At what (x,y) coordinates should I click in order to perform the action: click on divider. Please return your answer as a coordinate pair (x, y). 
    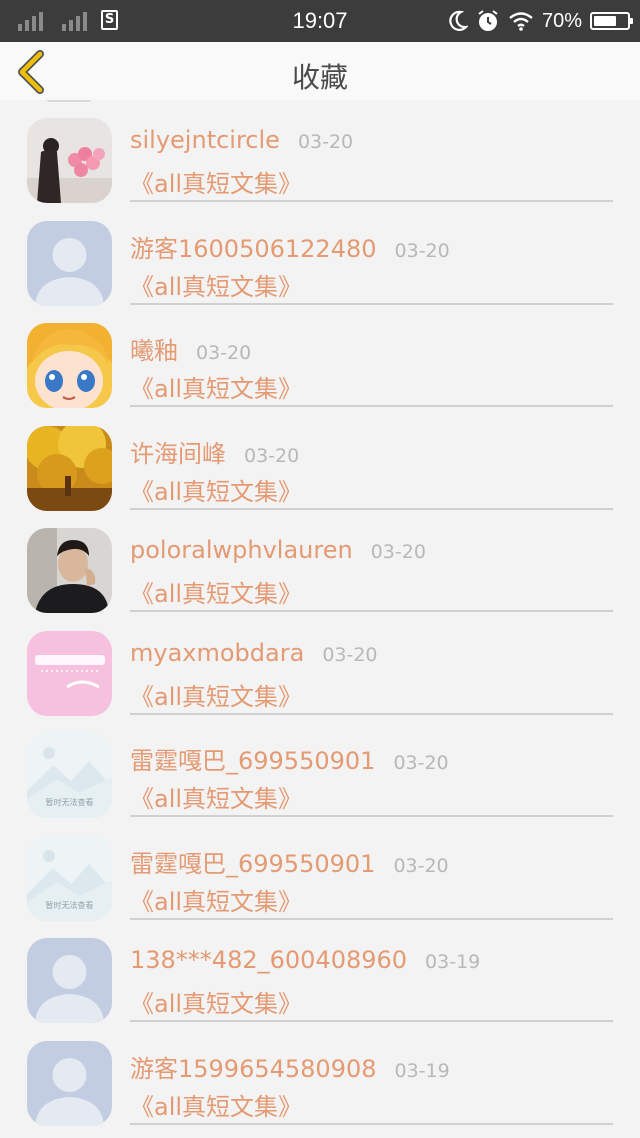
    Looking at the image, I should click on (371, 1123).